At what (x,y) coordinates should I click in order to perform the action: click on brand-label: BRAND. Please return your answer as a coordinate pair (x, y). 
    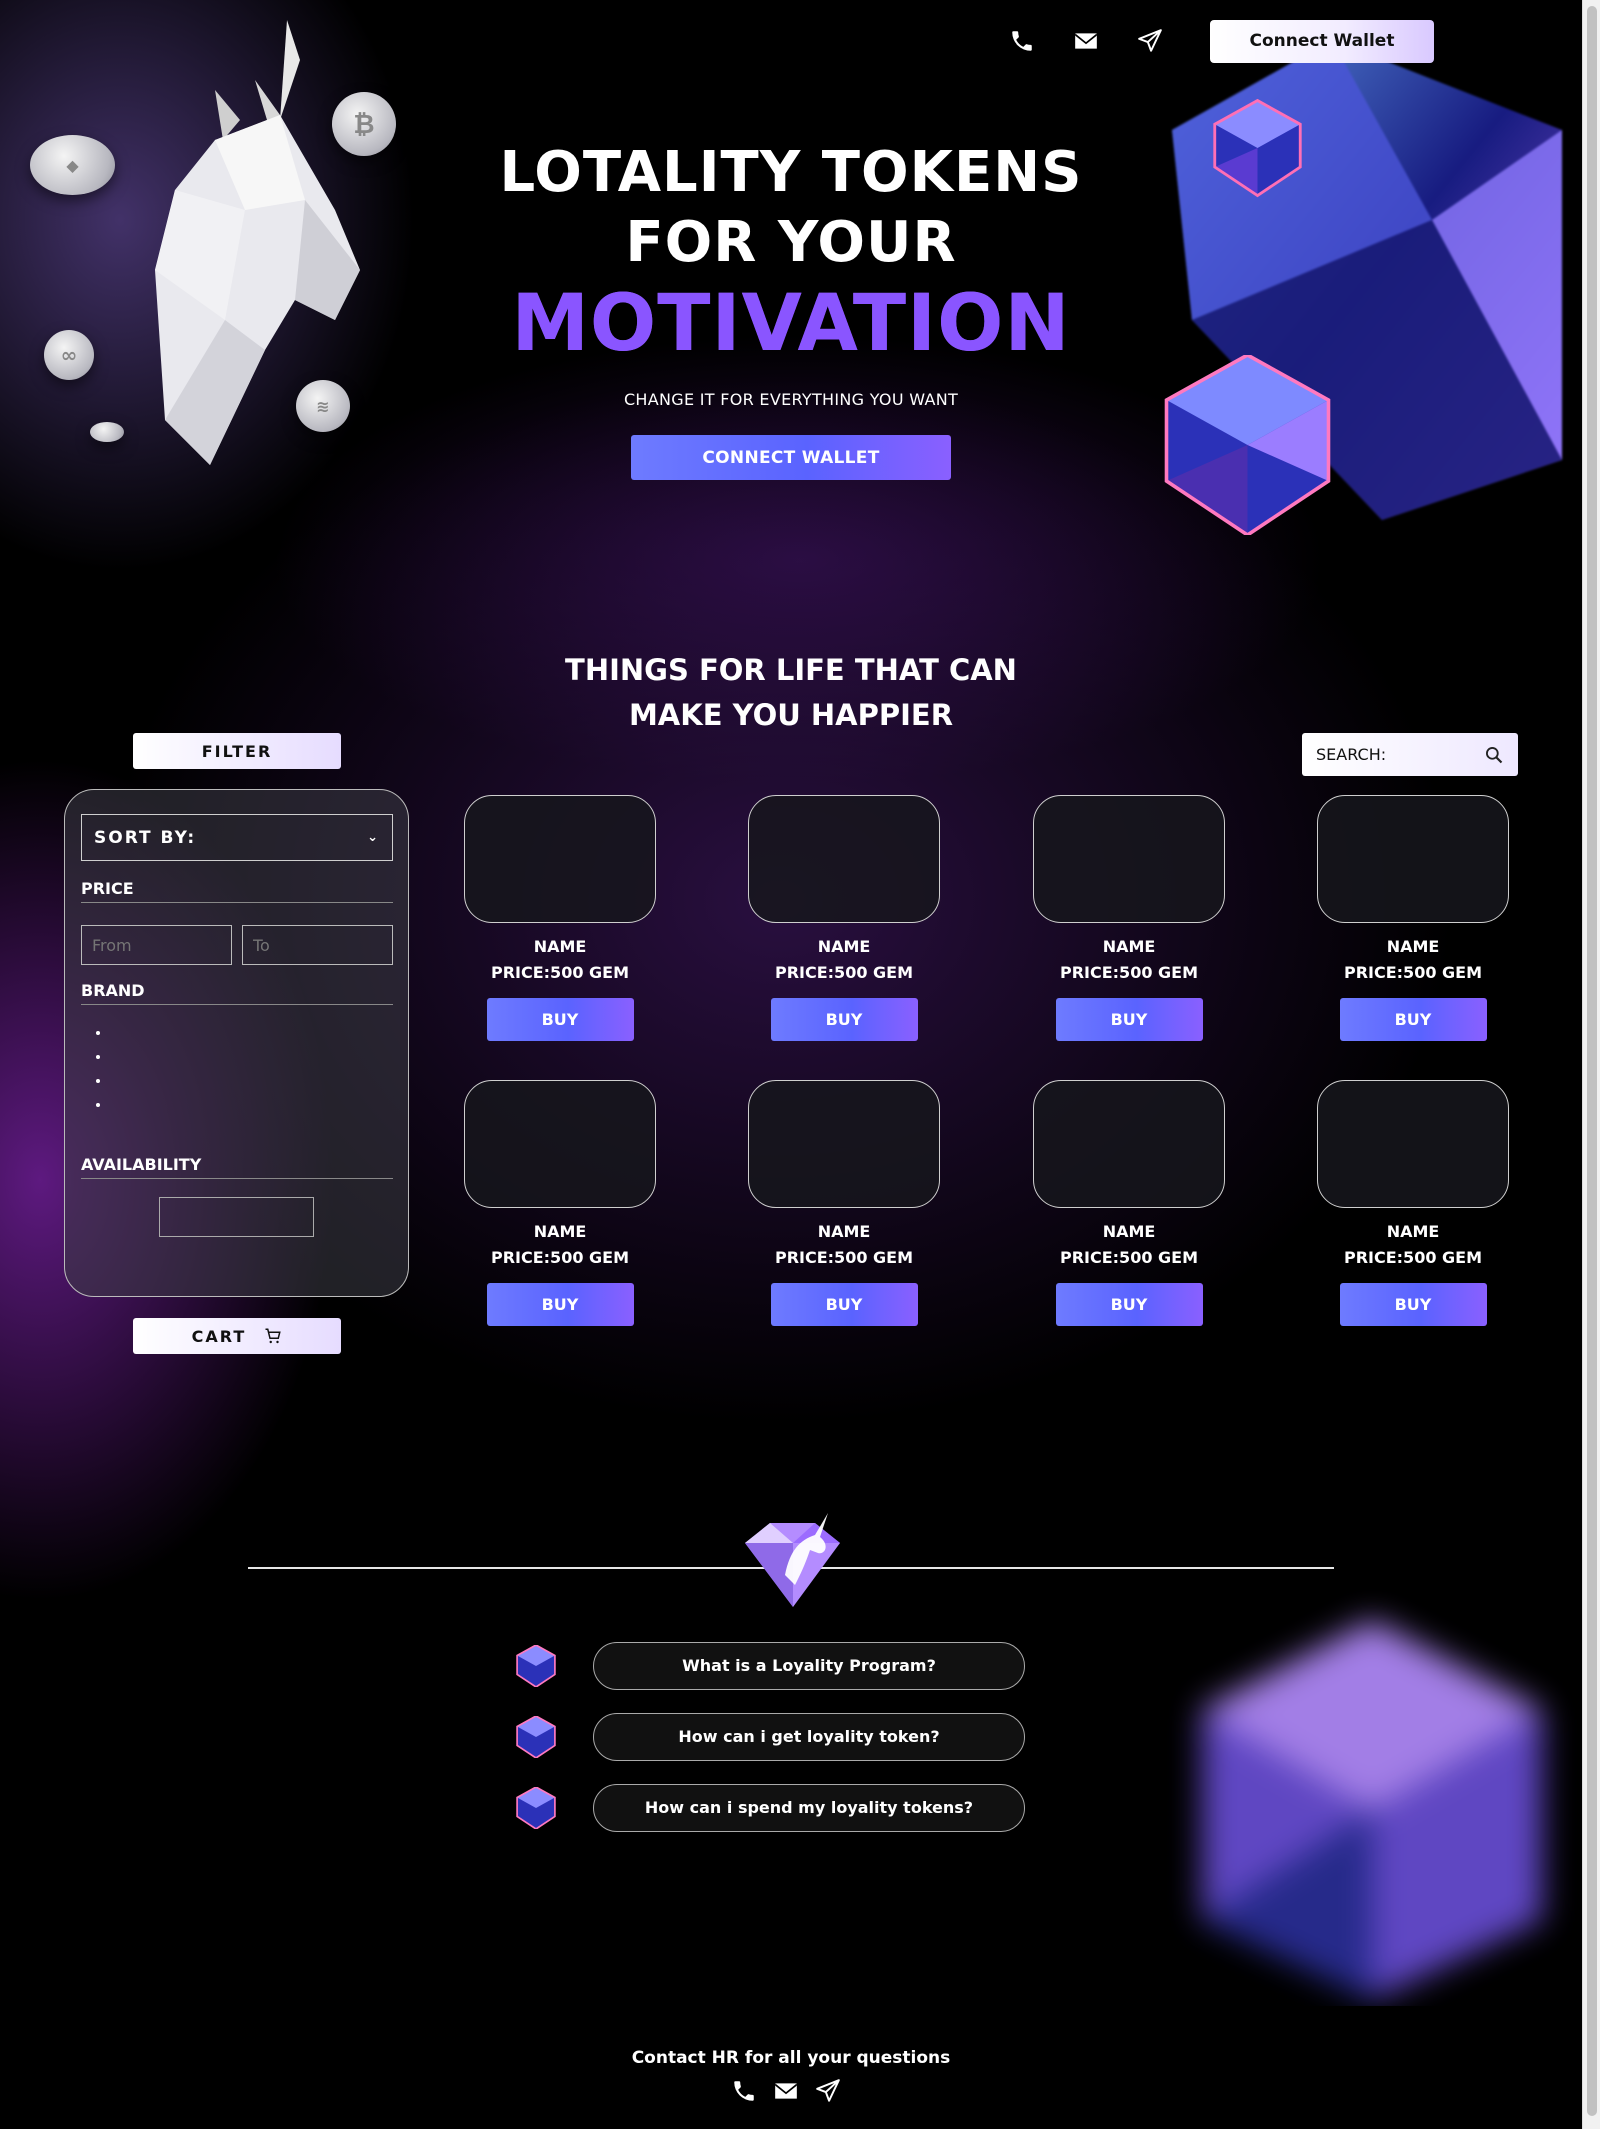
    Looking at the image, I should click on (237, 993).